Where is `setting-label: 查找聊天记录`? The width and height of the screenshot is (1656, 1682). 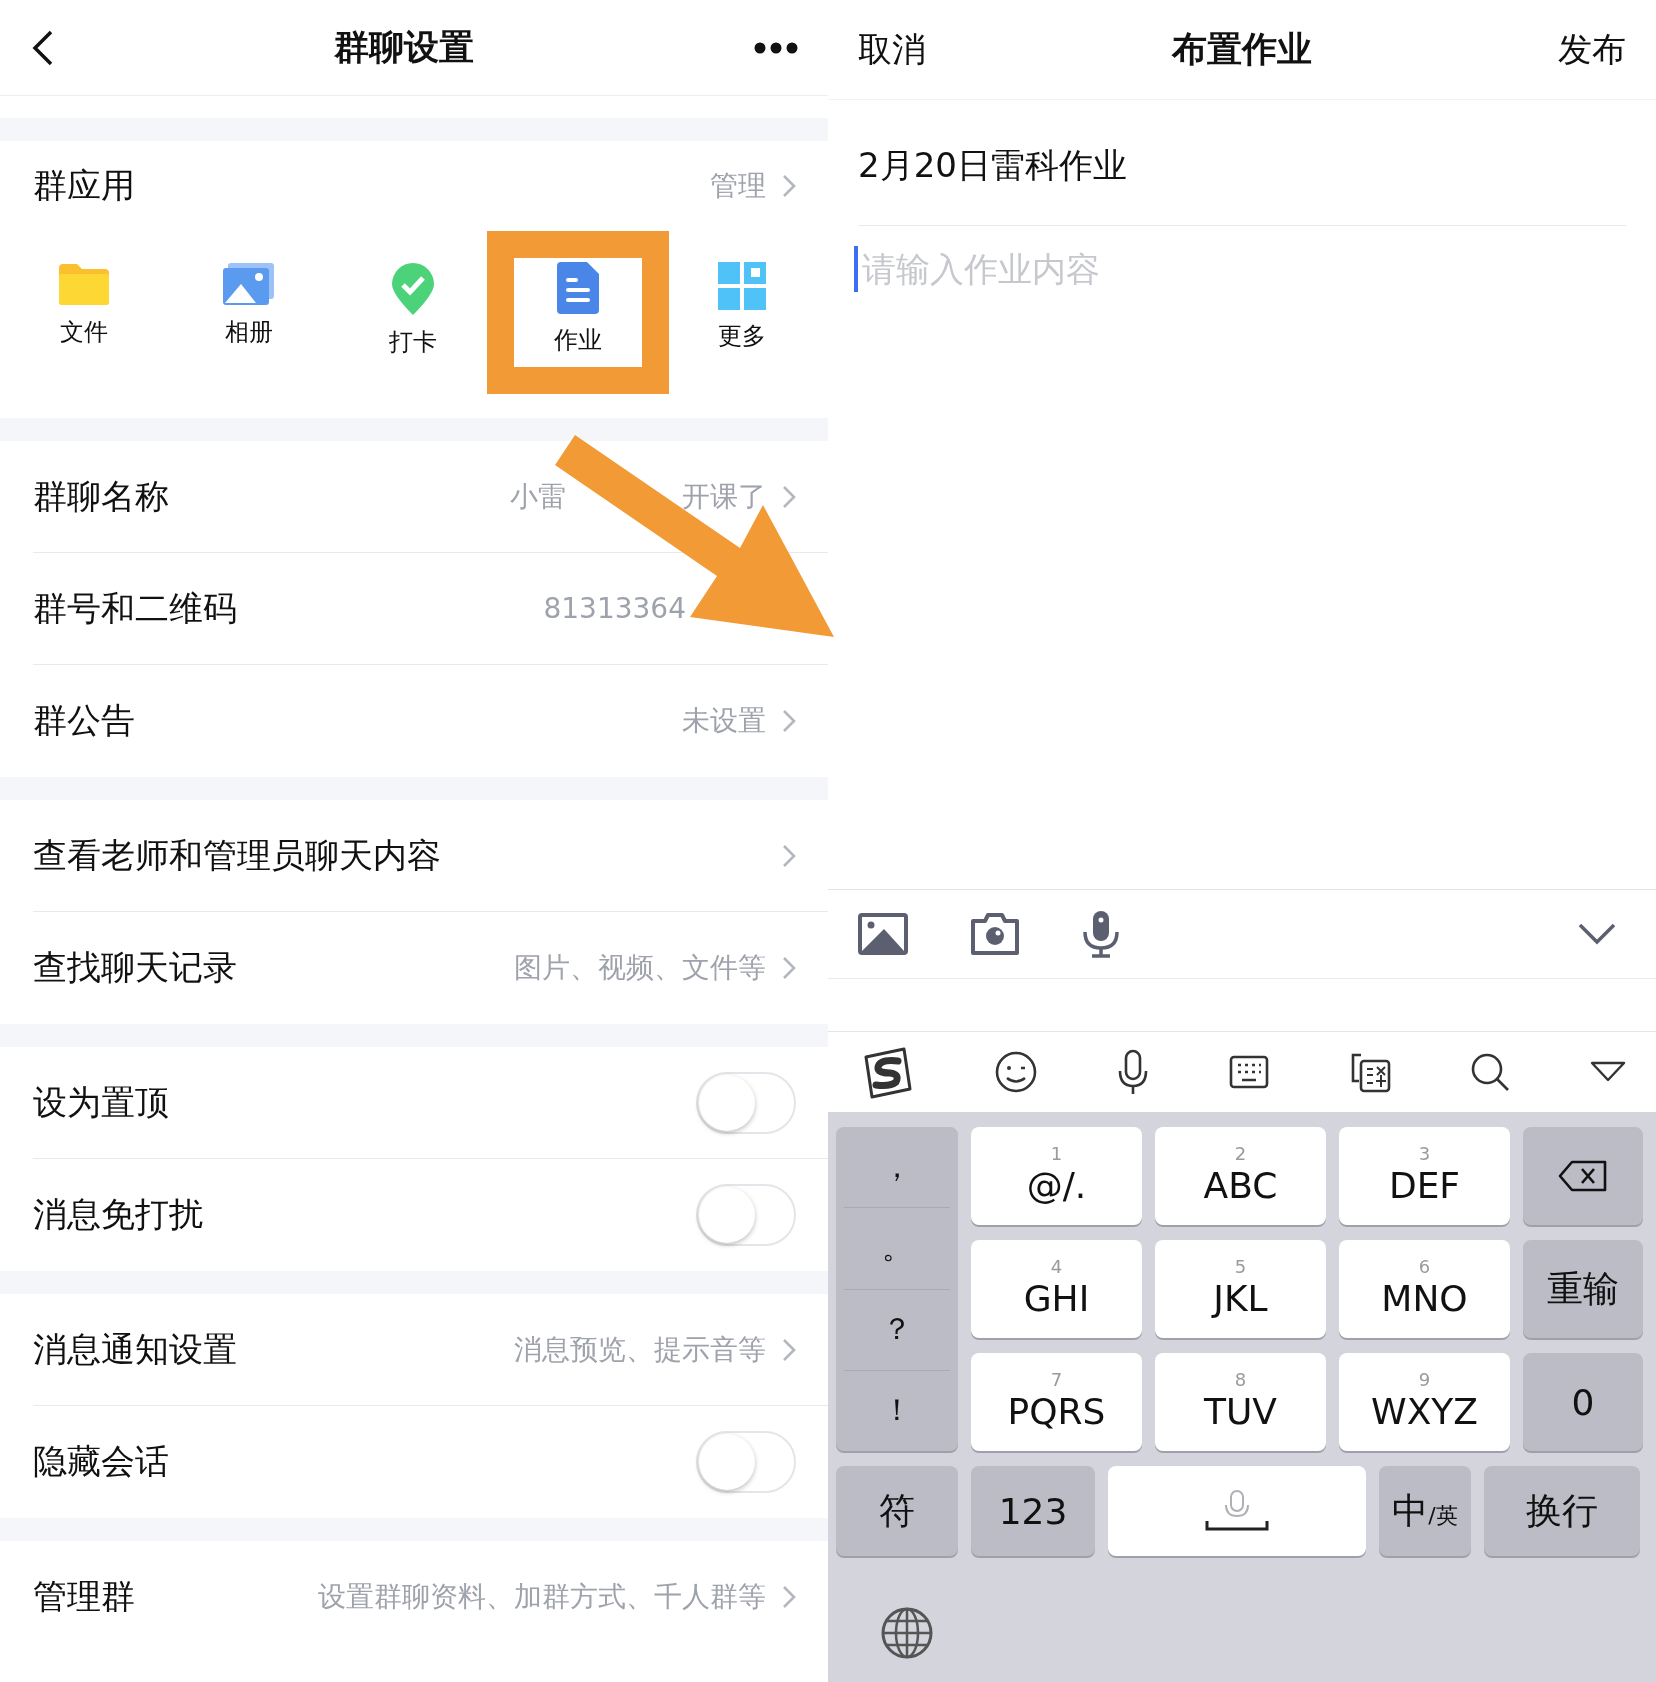 setting-label: 查找聊天记录 is located at coordinates (135, 967).